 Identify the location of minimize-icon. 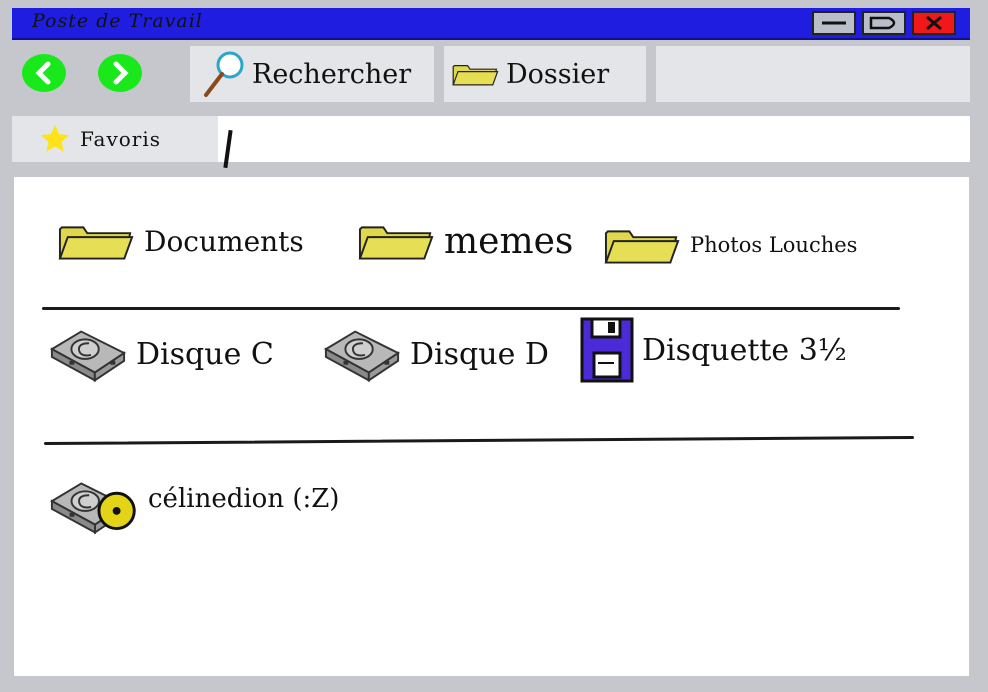
(834, 23).